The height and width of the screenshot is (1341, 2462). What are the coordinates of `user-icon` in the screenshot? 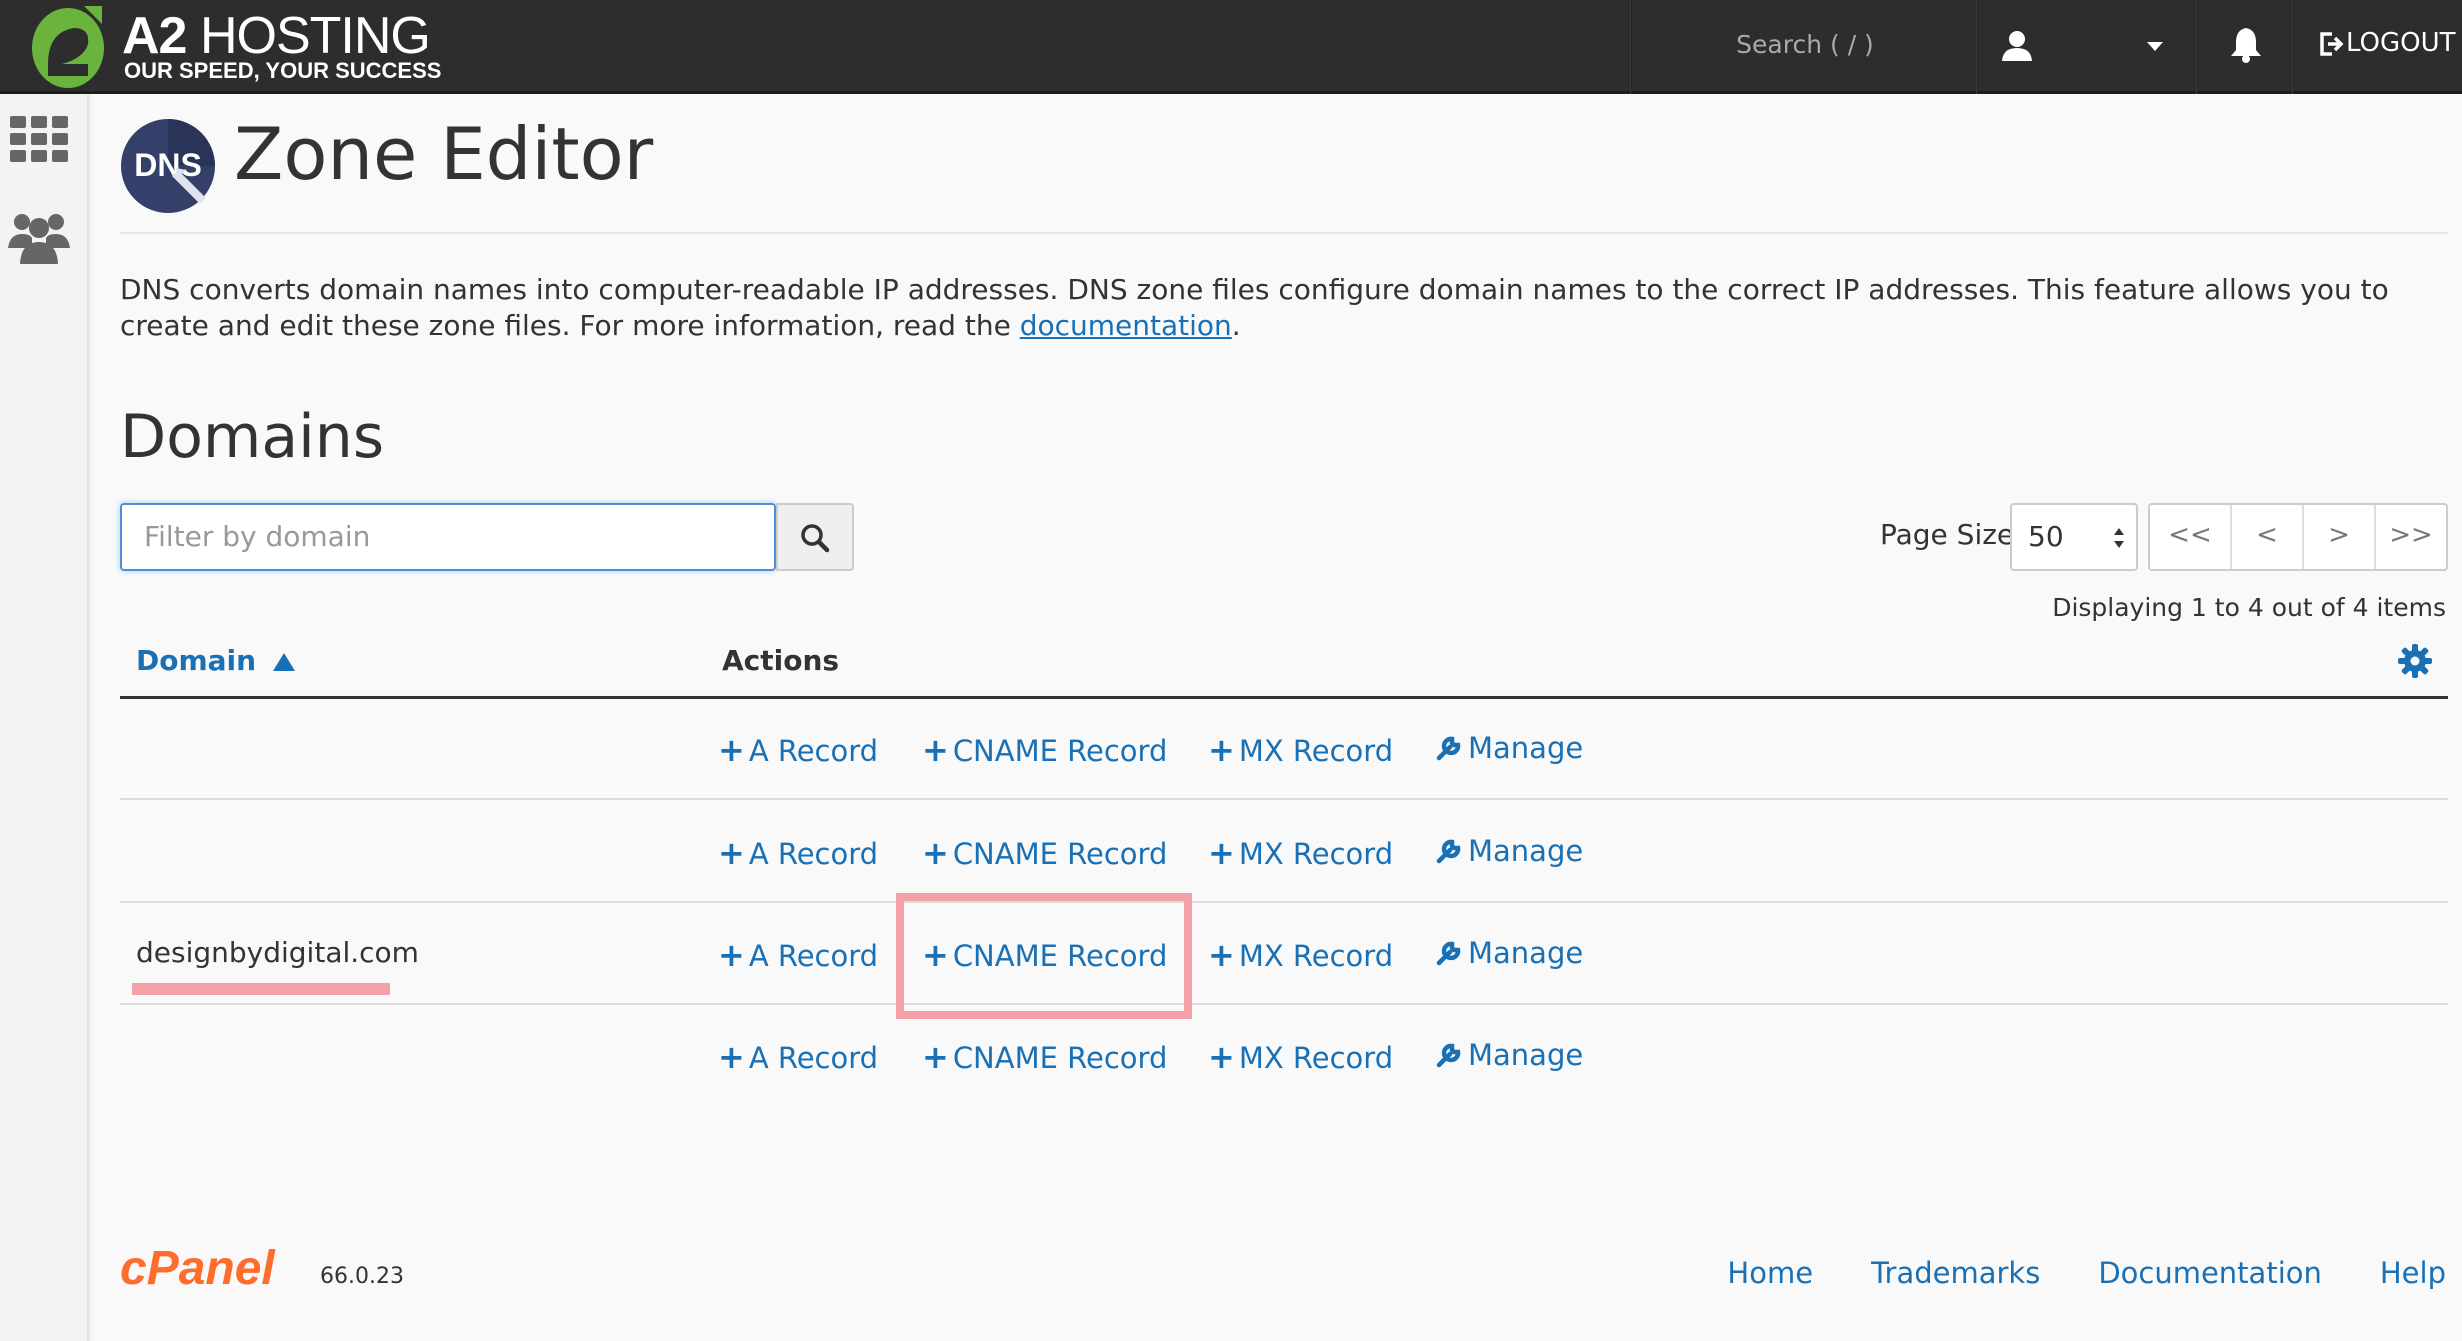 It's located at (2017, 46).